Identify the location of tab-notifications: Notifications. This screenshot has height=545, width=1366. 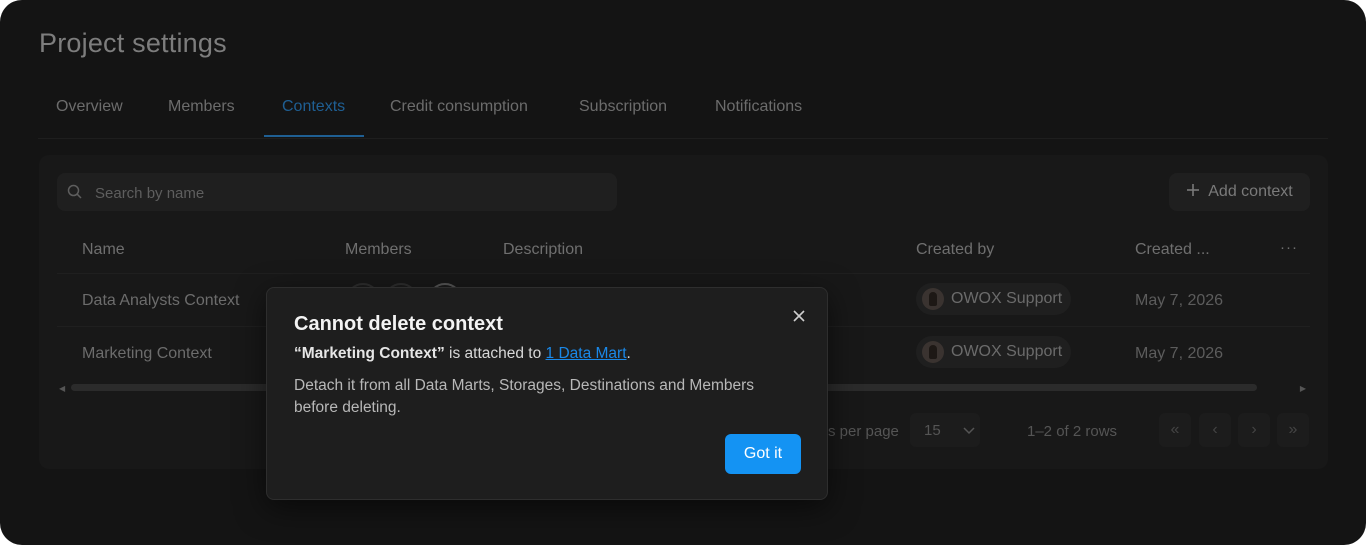
(758, 111).